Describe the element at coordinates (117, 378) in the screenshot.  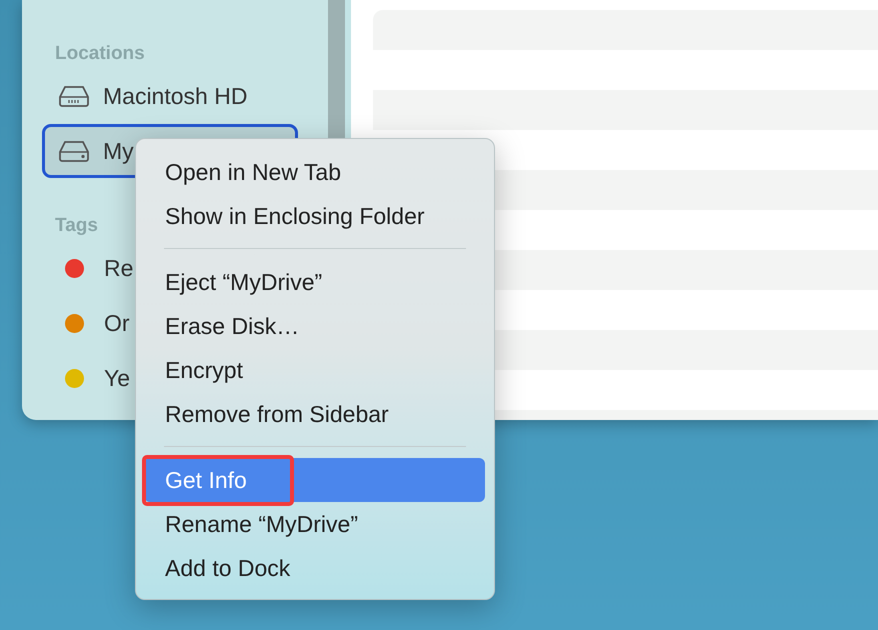
I see `sidebar-item-label: Ye` at that location.